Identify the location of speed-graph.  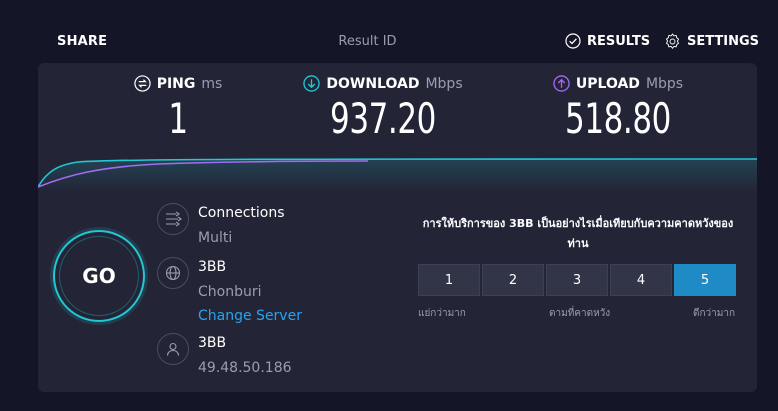
(397, 174).